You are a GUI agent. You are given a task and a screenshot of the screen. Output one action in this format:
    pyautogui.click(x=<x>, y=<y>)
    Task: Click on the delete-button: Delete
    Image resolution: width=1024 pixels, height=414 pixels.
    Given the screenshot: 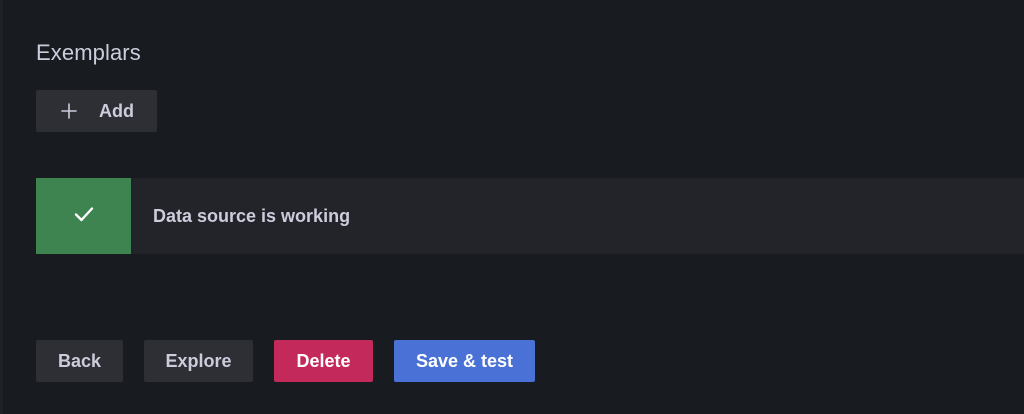 What is the action you would take?
    pyautogui.click(x=323, y=361)
    